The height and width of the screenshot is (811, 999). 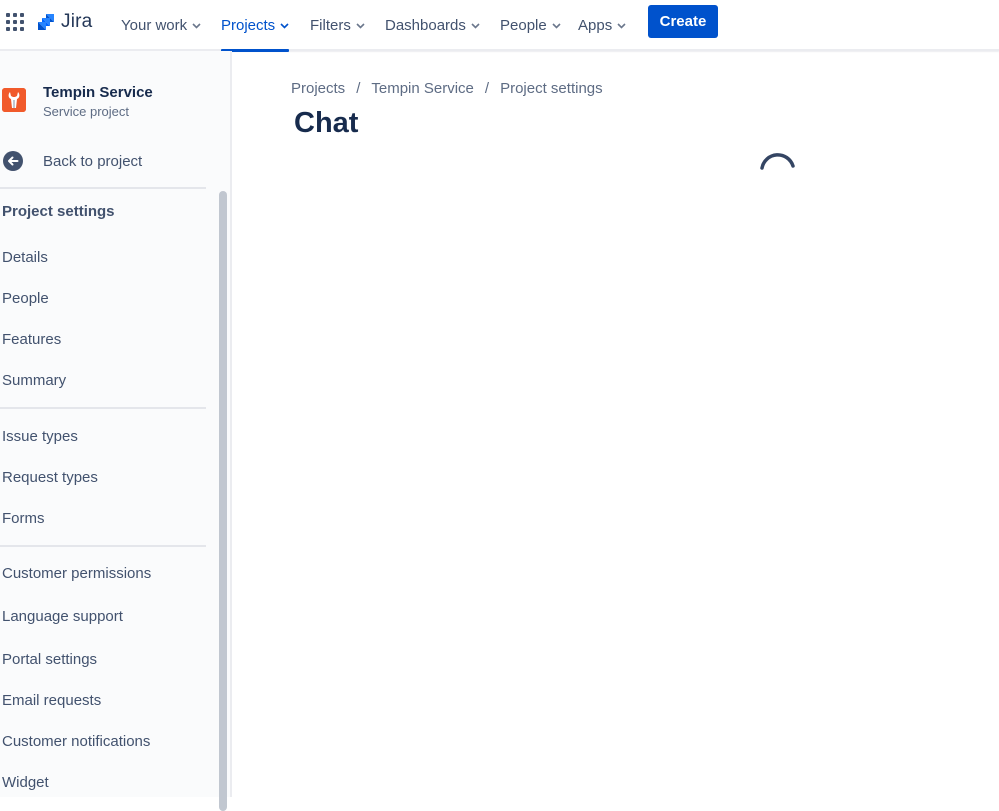 I want to click on project-header: Tempin Service Service project, so click(x=77, y=101).